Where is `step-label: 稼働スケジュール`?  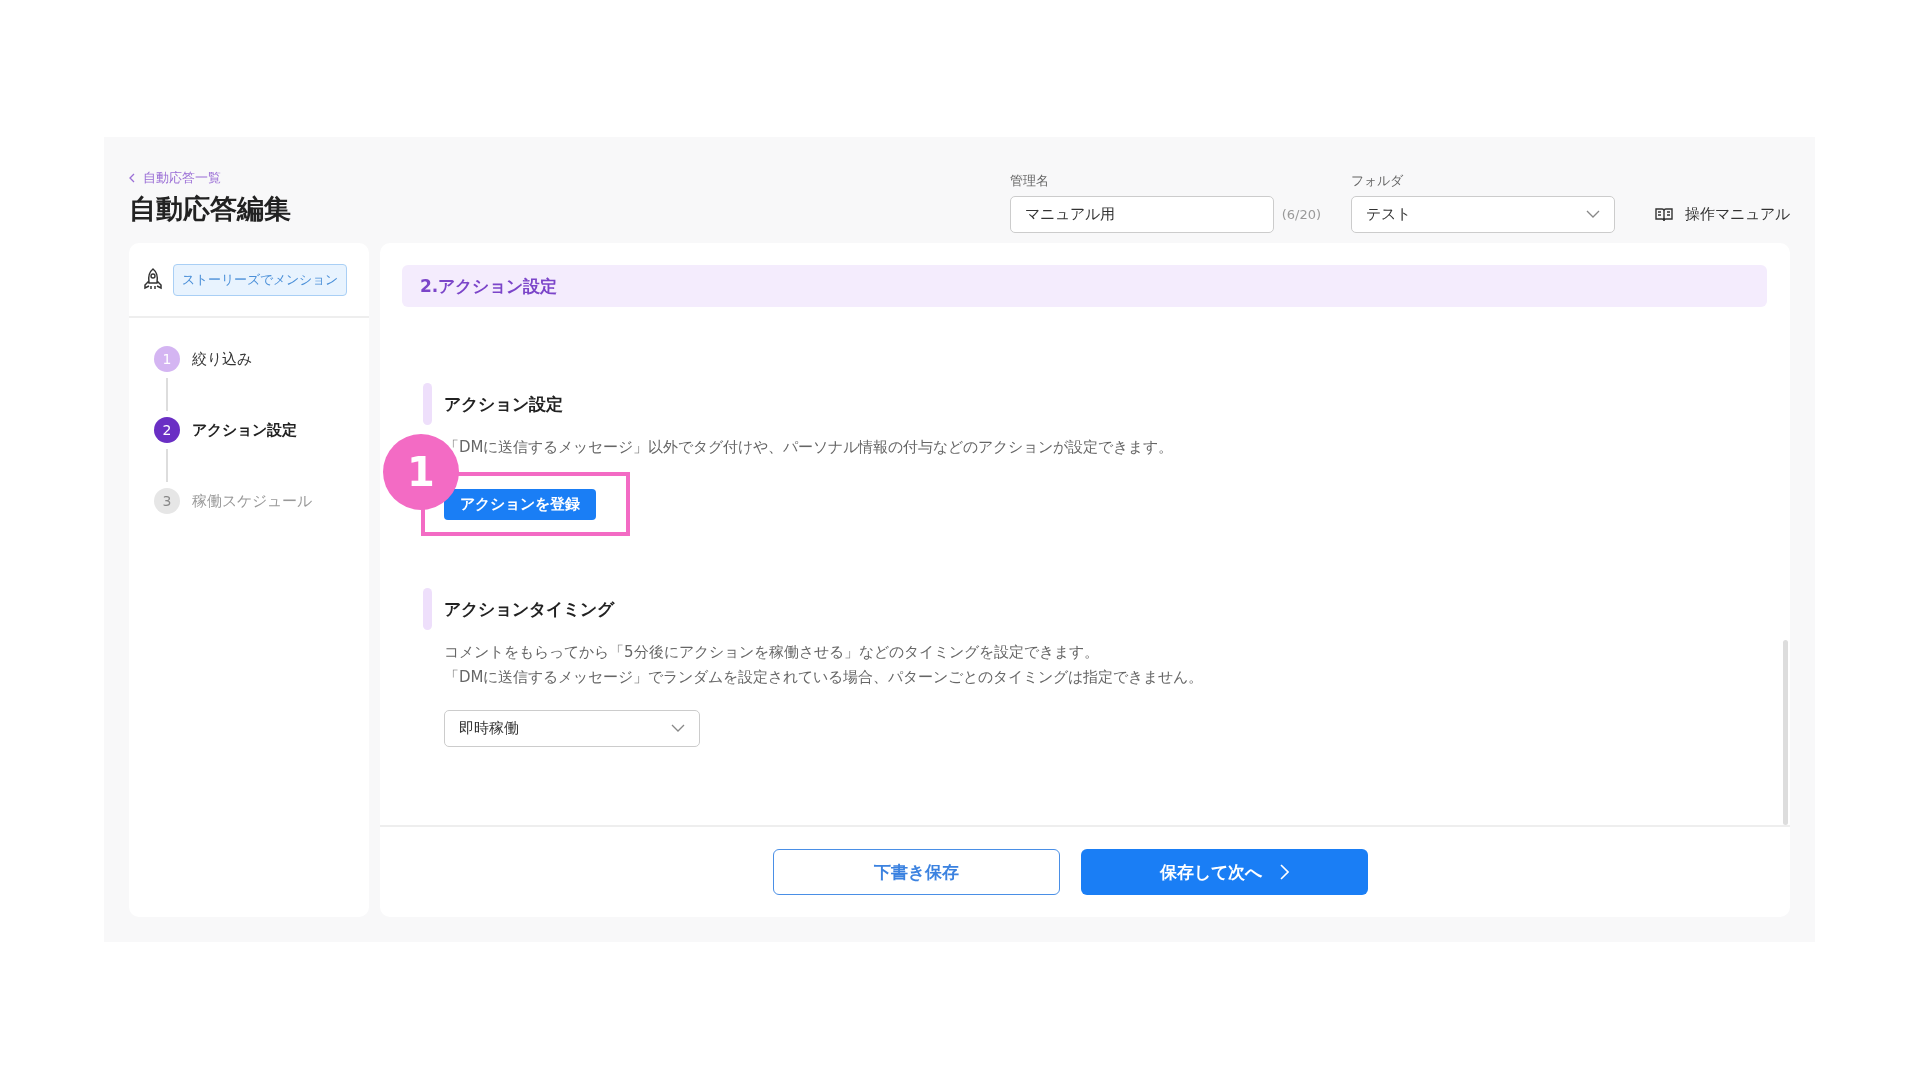
step-label: 稼働スケジュール is located at coordinates (252, 501).